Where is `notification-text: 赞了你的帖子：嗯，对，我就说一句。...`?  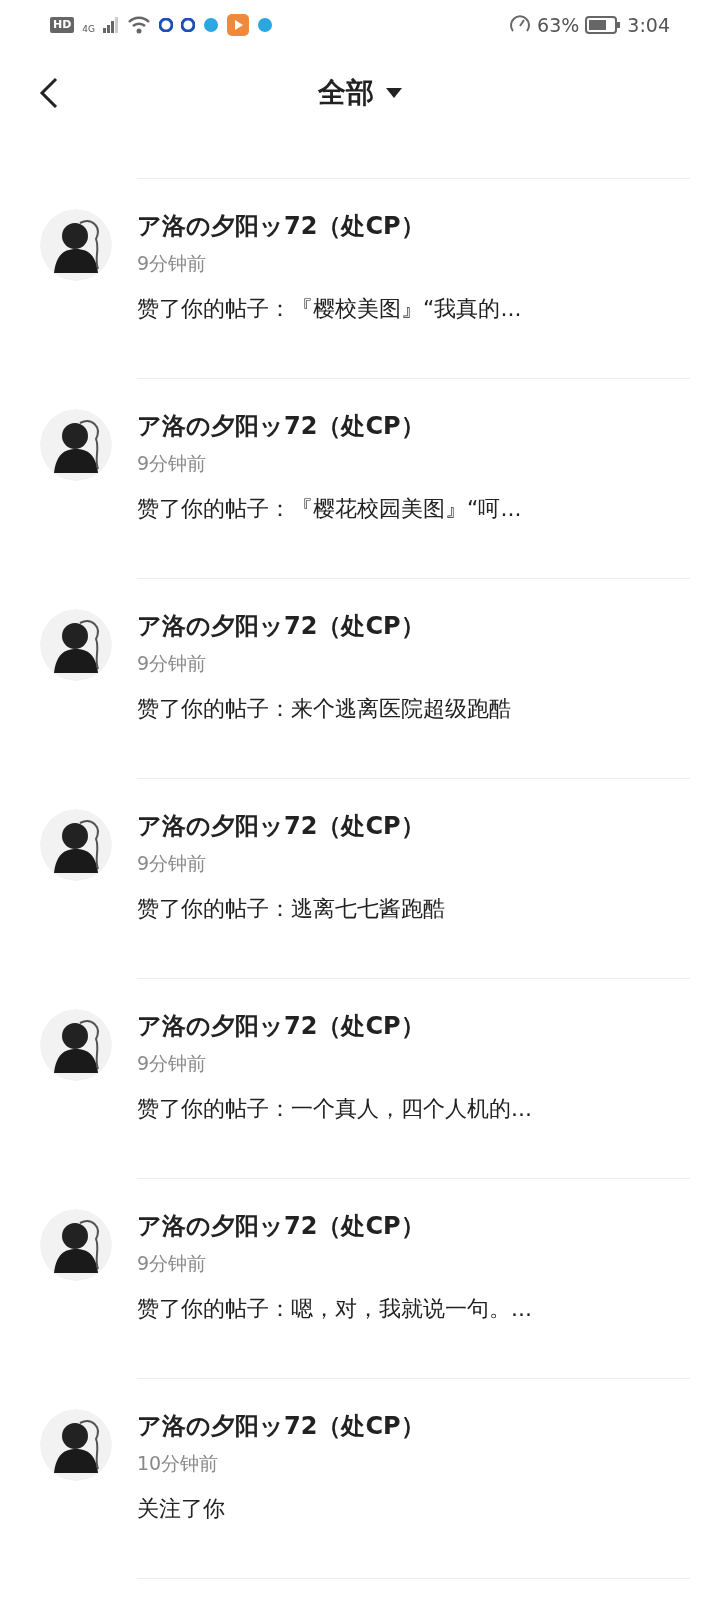 notification-text: 赞了你的帖子：嗯，对，我就说一句。... is located at coordinates (413, 1308).